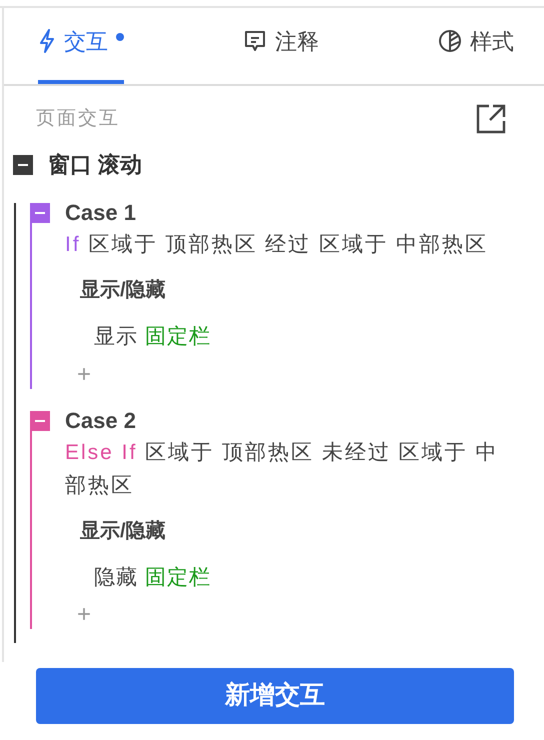 This screenshot has width=544, height=740. I want to click on tab: 交互, so click(81, 45).